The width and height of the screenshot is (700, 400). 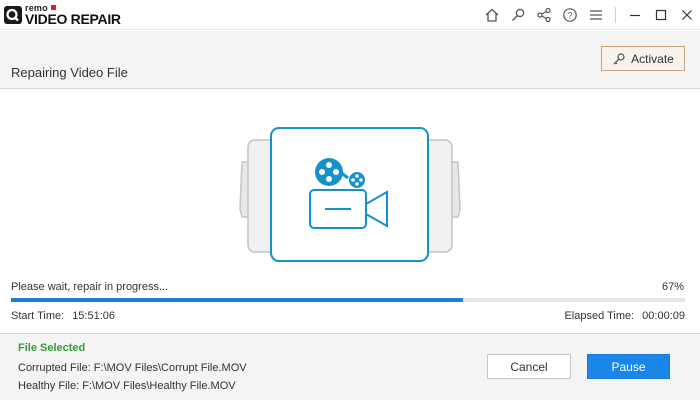 I want to click on cancel-button: Cancel, so click(x=529, y=366).